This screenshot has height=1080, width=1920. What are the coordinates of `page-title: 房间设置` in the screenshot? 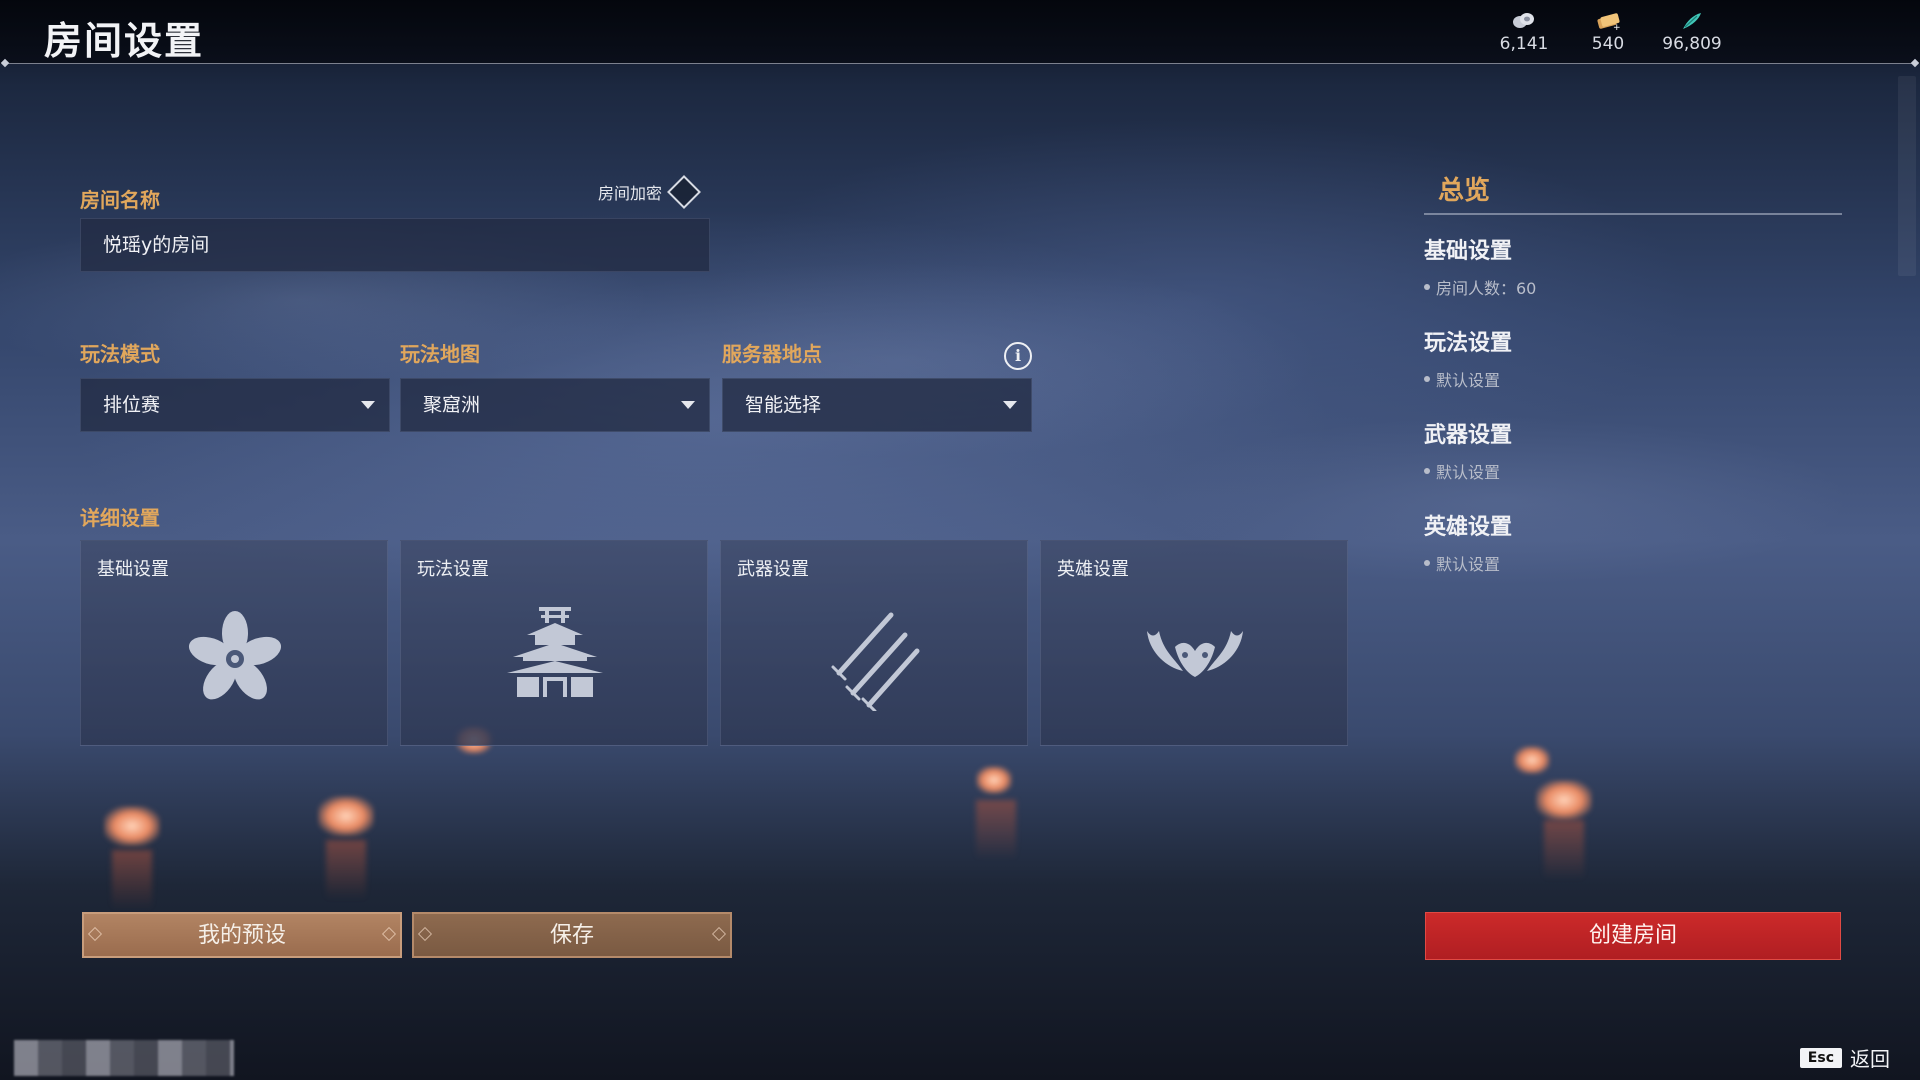 It's located at (124, 41).